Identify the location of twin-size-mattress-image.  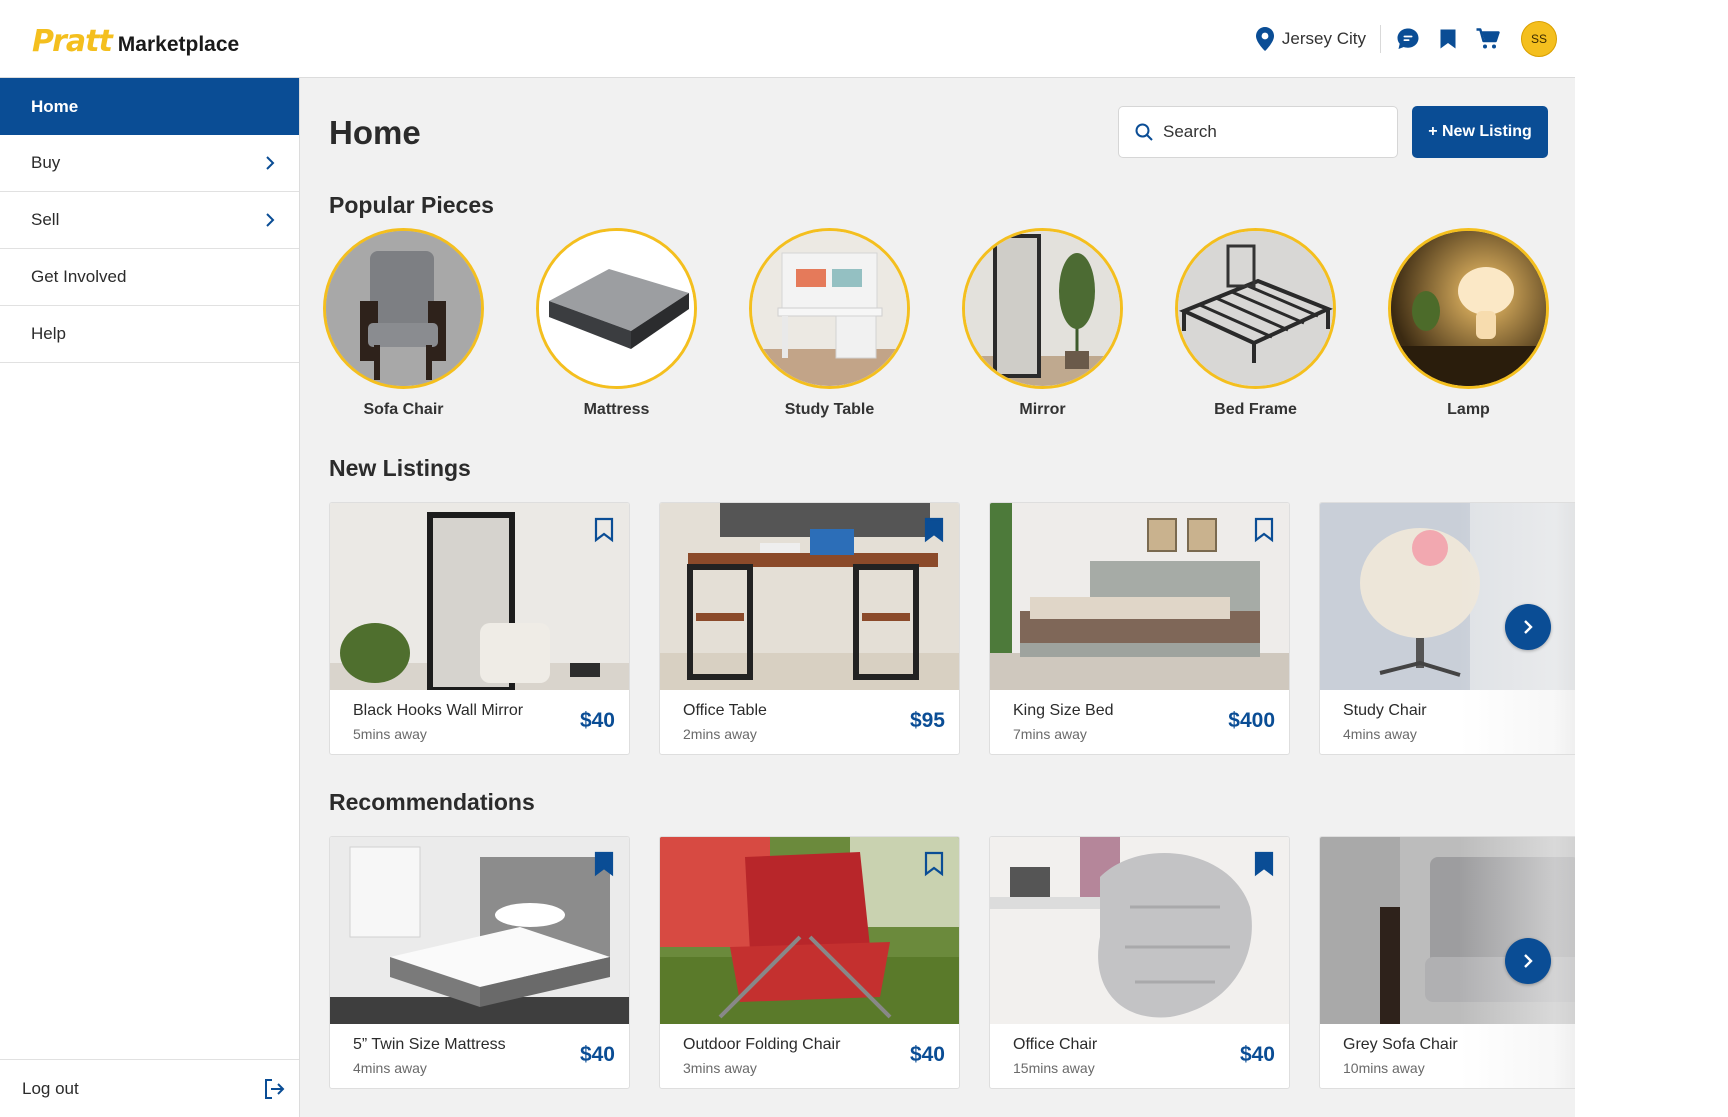
(479, 930).